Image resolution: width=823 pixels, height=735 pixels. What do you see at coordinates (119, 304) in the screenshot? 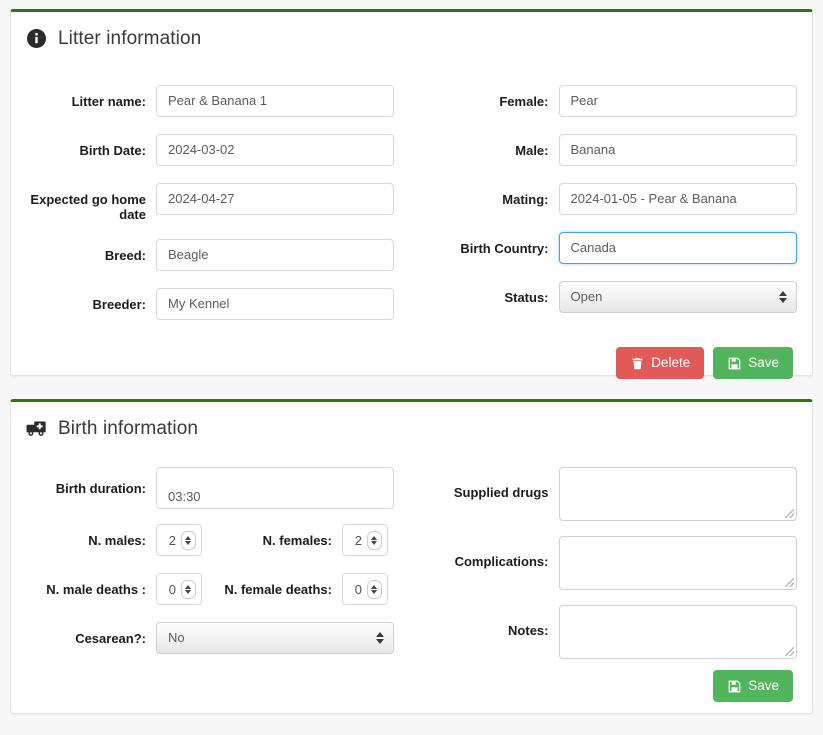
I see `label-breeder: Breeder:` at bounding box center [119, 304].